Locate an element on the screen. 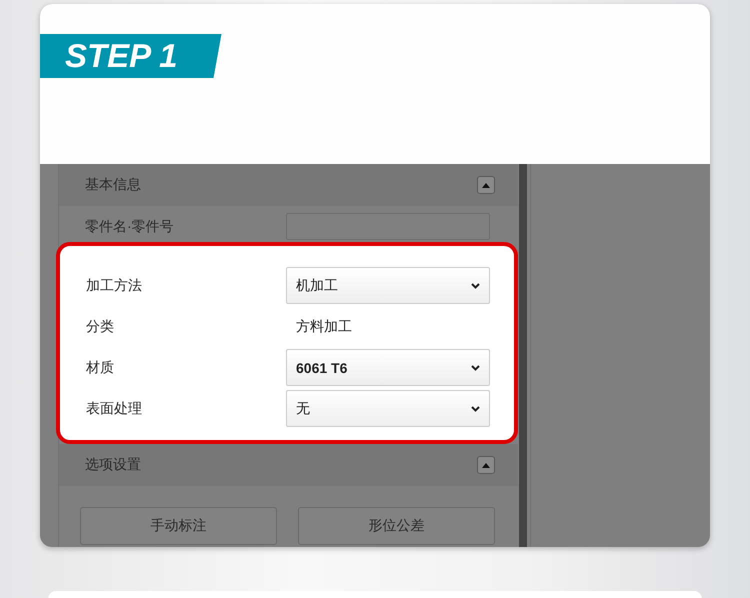  field-label: 表面处理 is located at coordinates (114, 409).